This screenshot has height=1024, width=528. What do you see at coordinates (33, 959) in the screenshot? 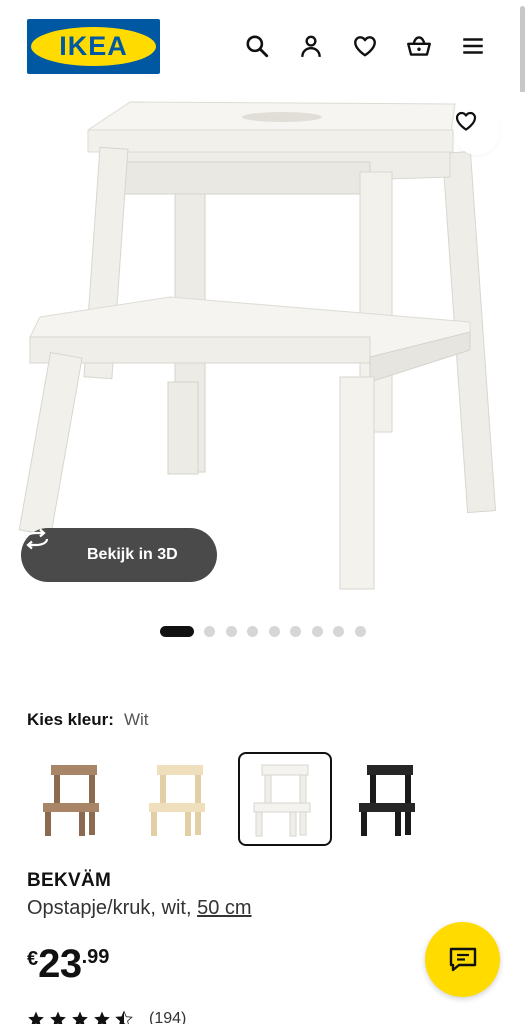
I see `price-currency: €` at bounding box center [33, 959].